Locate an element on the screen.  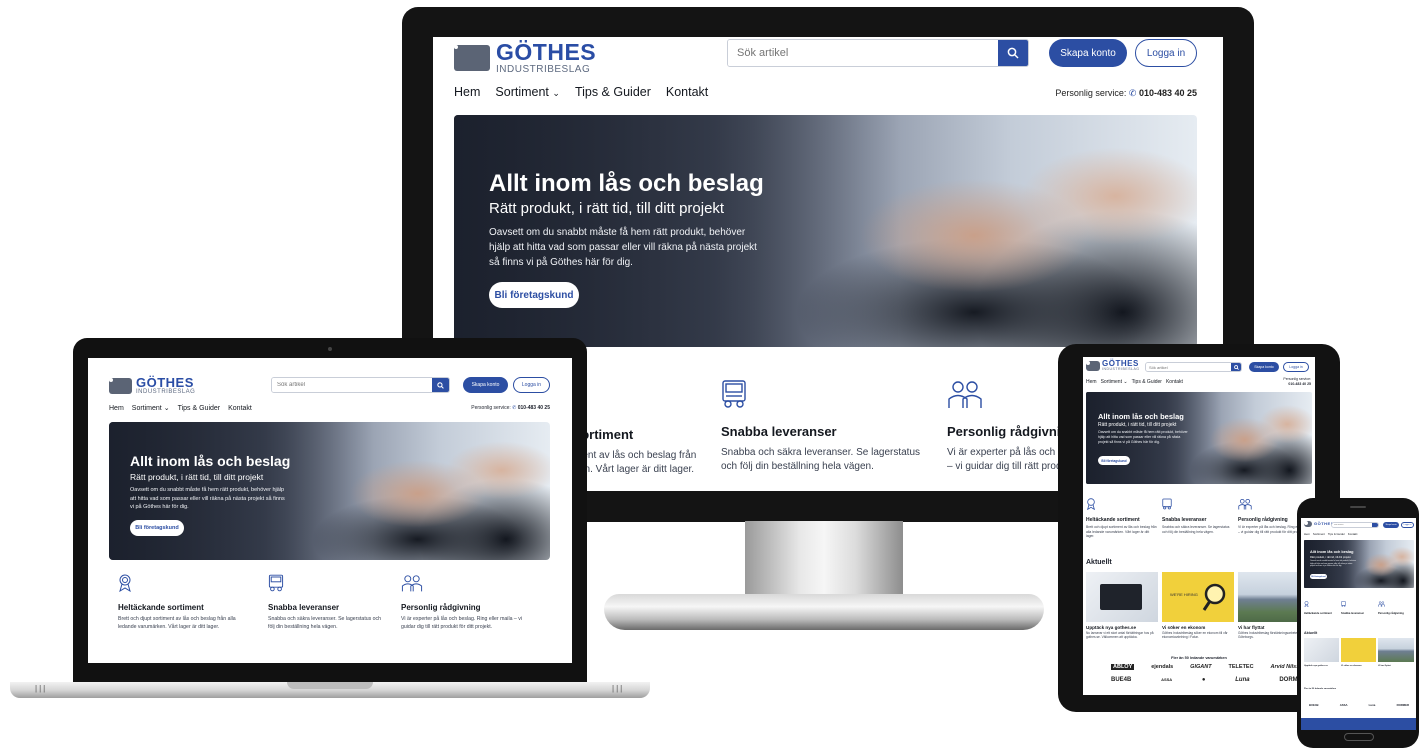
news-image-laptop is located at coordinates (1321, 650).